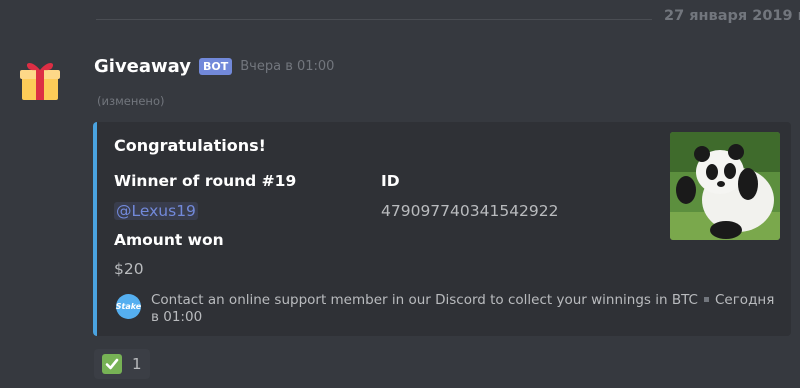  I want to click on avatar, so click(40, 80).